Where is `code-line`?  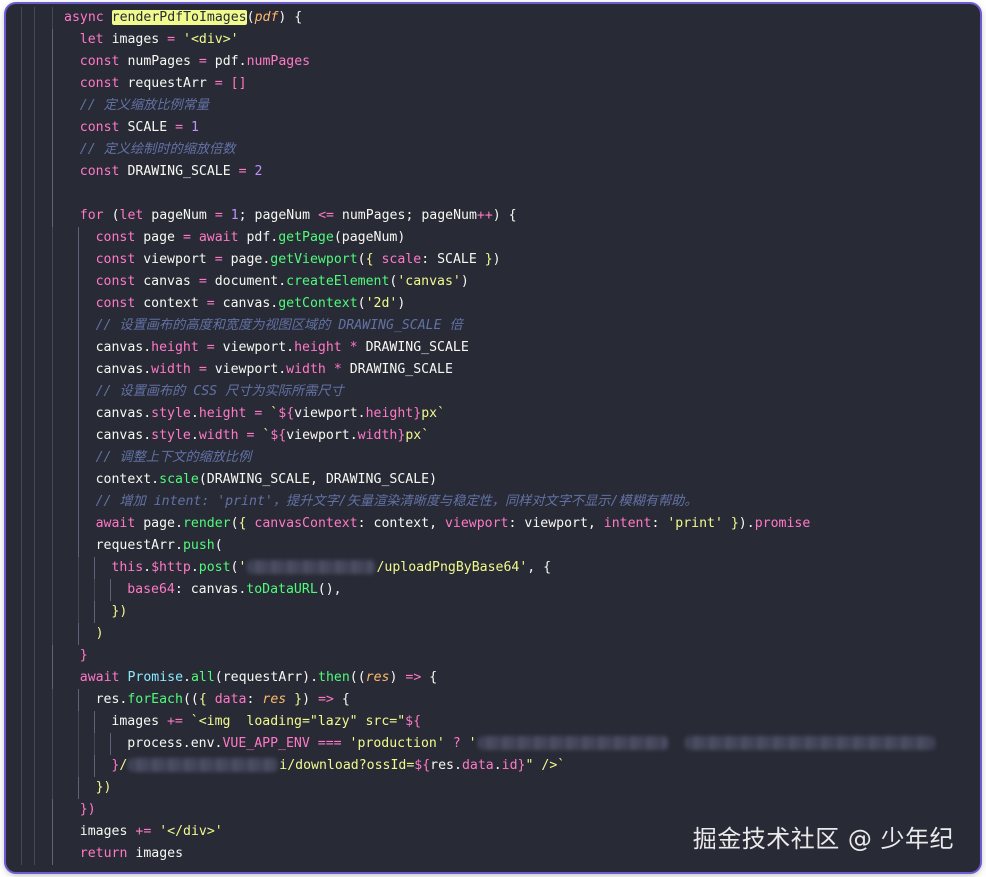
code-line is located at coordinates (493, 194).